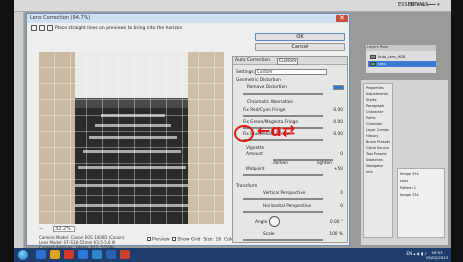 The height and width of the screenshot is (262, 463). What do you see at coordinates (41, 254) in the screenshot?
I see `ie-icon` at bounding box center [41, 254].